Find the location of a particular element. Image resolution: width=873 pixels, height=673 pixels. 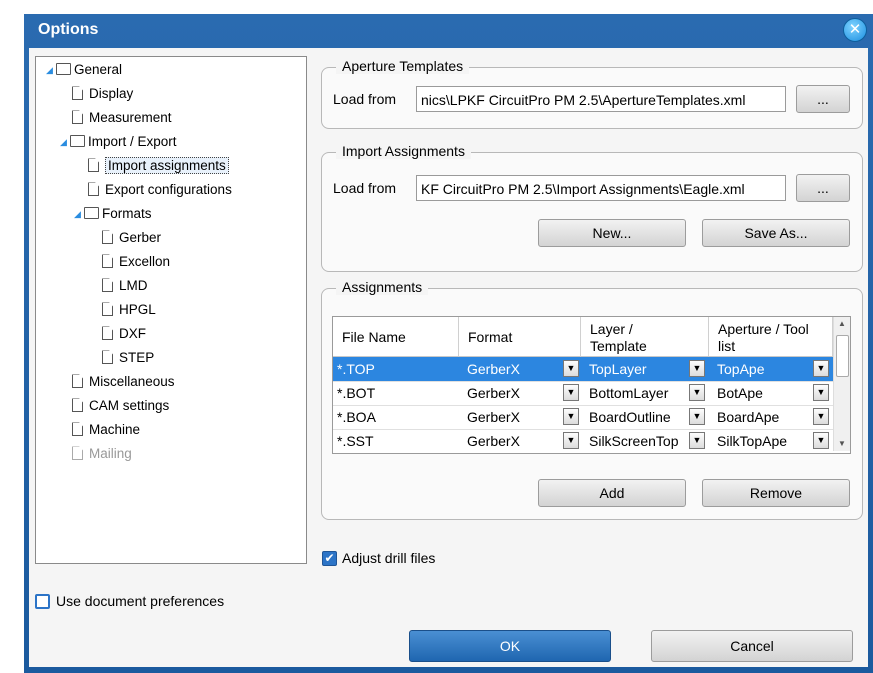

tree-item-cam-settings: CAM settings is located at coordinates (120, 406).